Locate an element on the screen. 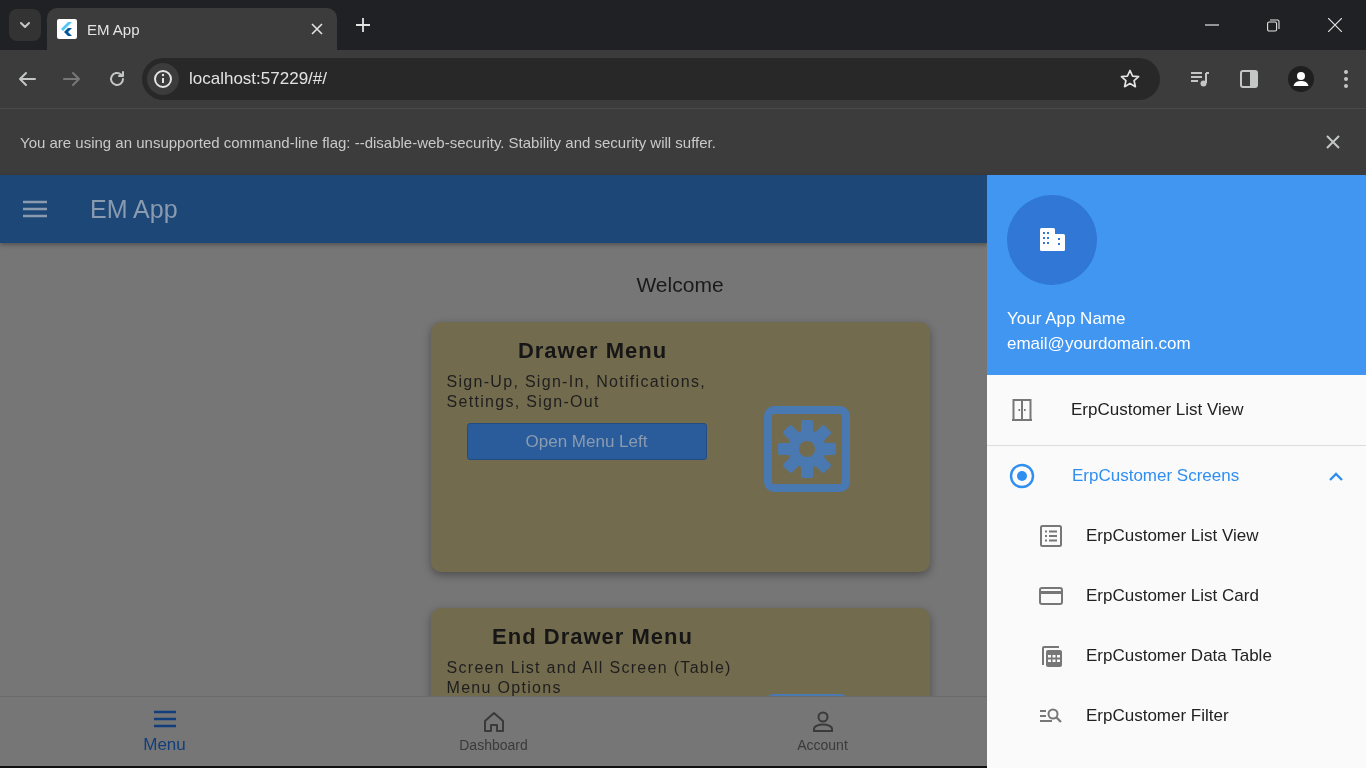 This screenshot has height=768, width=1366. app-title: EM App is located at coordinates (134, 209).